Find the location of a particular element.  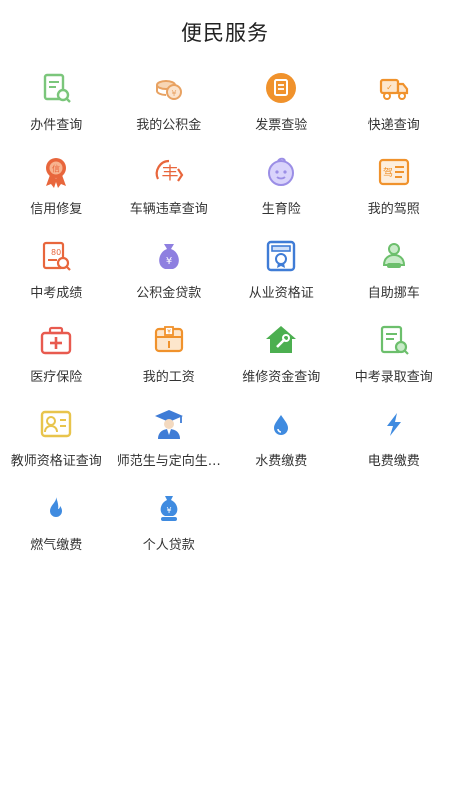

page-header: 便民服务 is located at coordinates (225, 32).